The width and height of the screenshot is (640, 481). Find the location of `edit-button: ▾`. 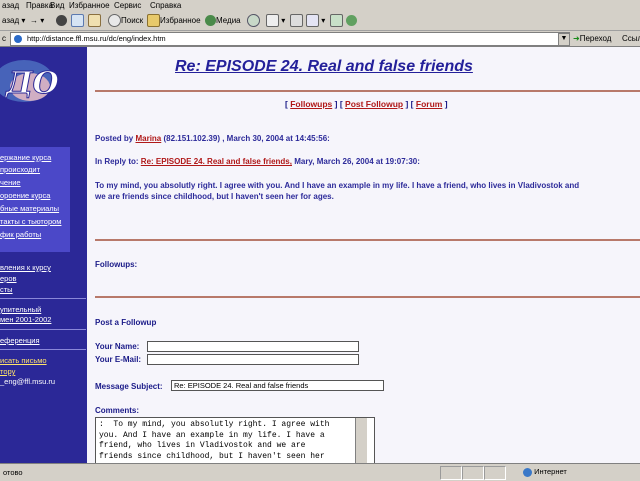

edit-button: ▾ is located at coordinates (315, 20).